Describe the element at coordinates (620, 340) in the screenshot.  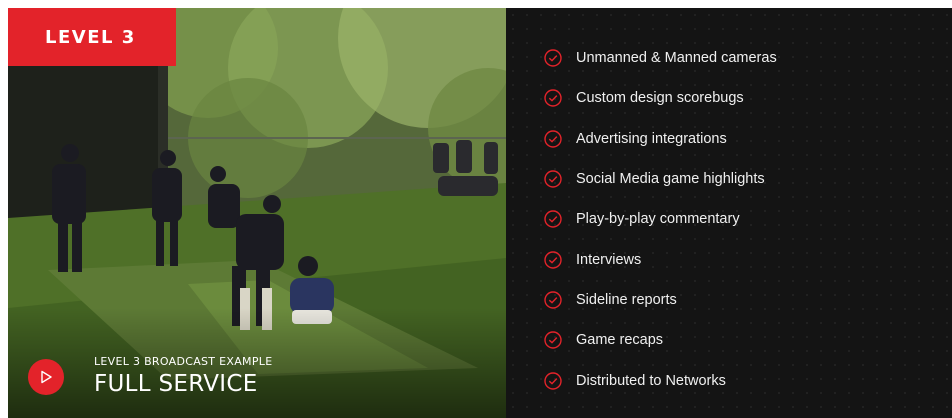
I see `feature-label: Game recaps` at that location.